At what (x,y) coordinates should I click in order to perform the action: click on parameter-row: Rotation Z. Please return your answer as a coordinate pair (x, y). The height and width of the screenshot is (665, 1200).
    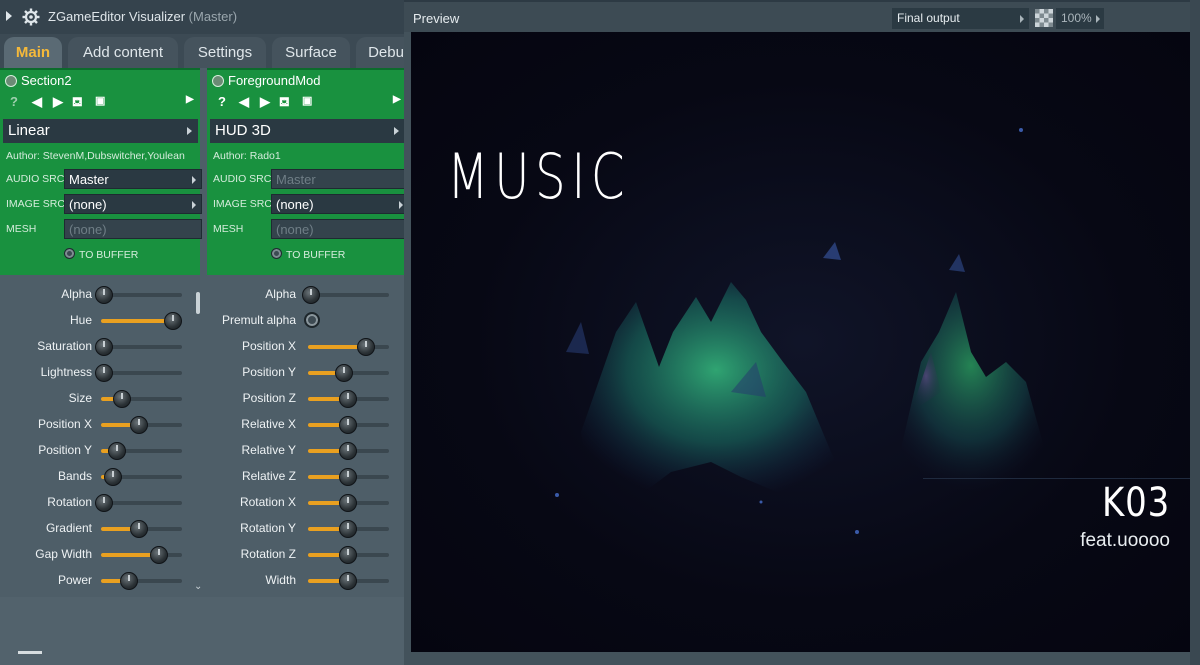
    Looking at the image, I should click on (202, 555).